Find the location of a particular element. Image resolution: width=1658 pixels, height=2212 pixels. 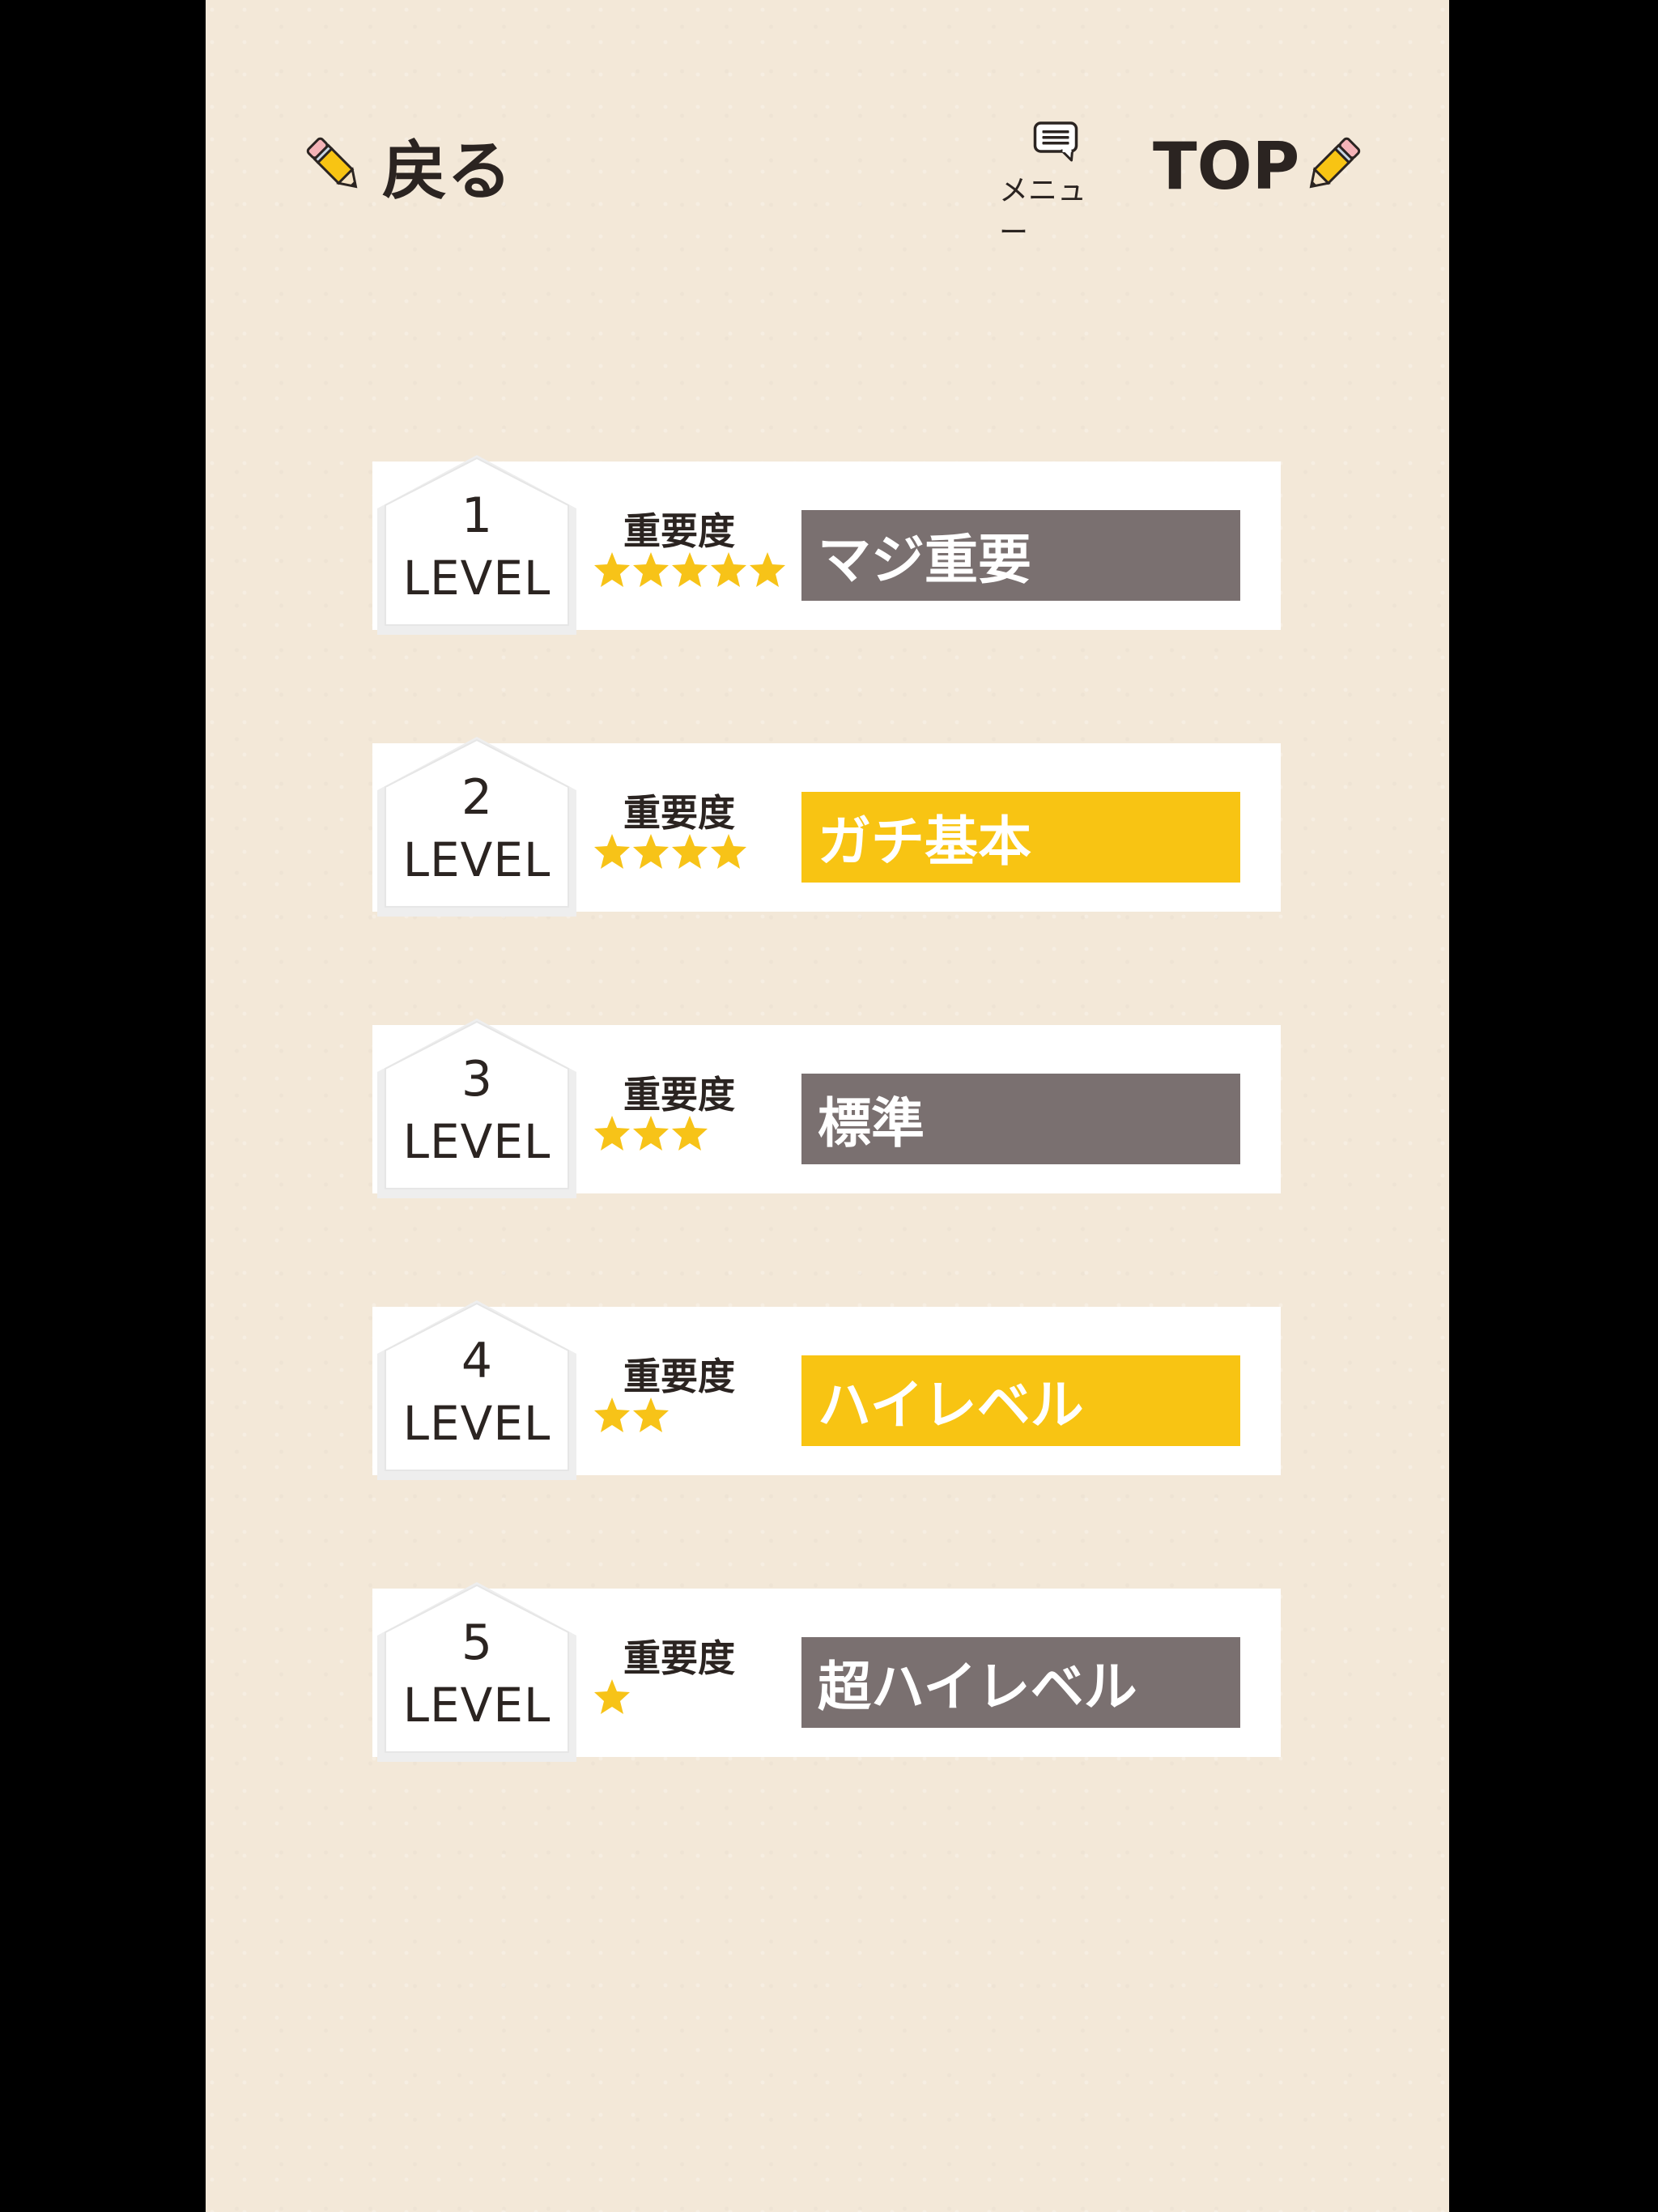

level-house-badge: 5 LEVEL is located at coordinates (477, 1670).